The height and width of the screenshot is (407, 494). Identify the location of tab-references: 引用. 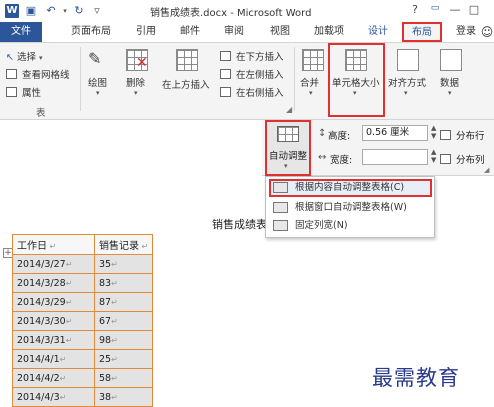
(146, 32).